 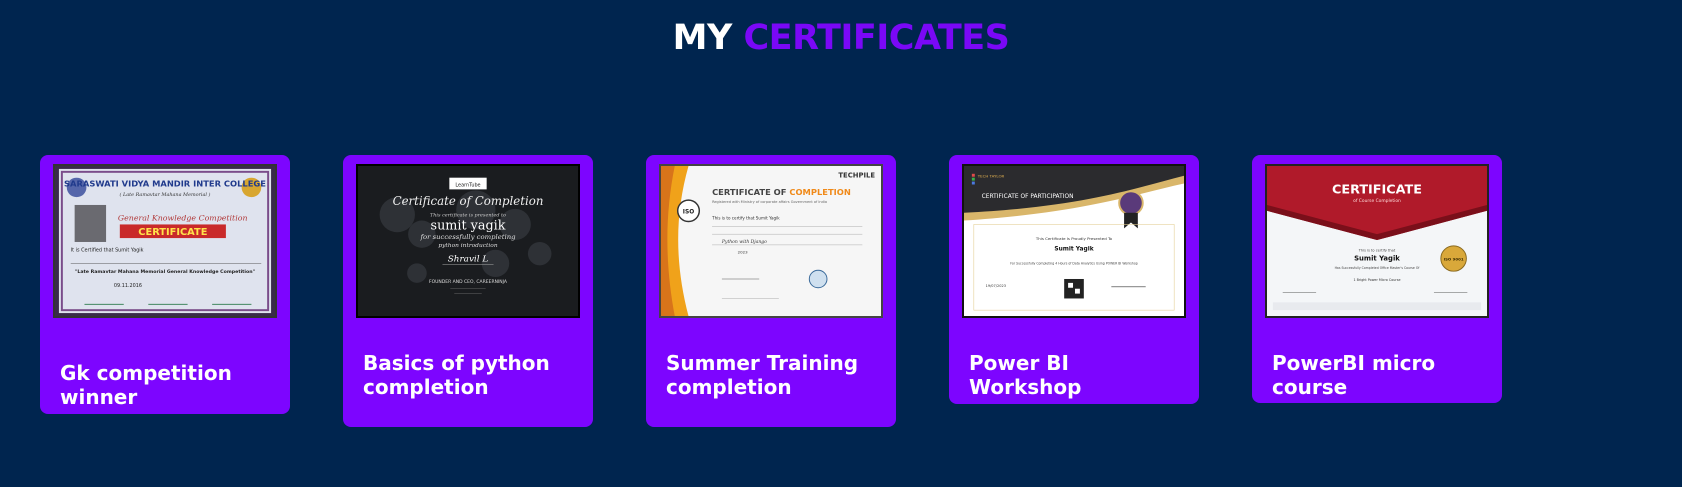 I want to click on python-name-text: sumit yagik, so click(x=468, y=224).